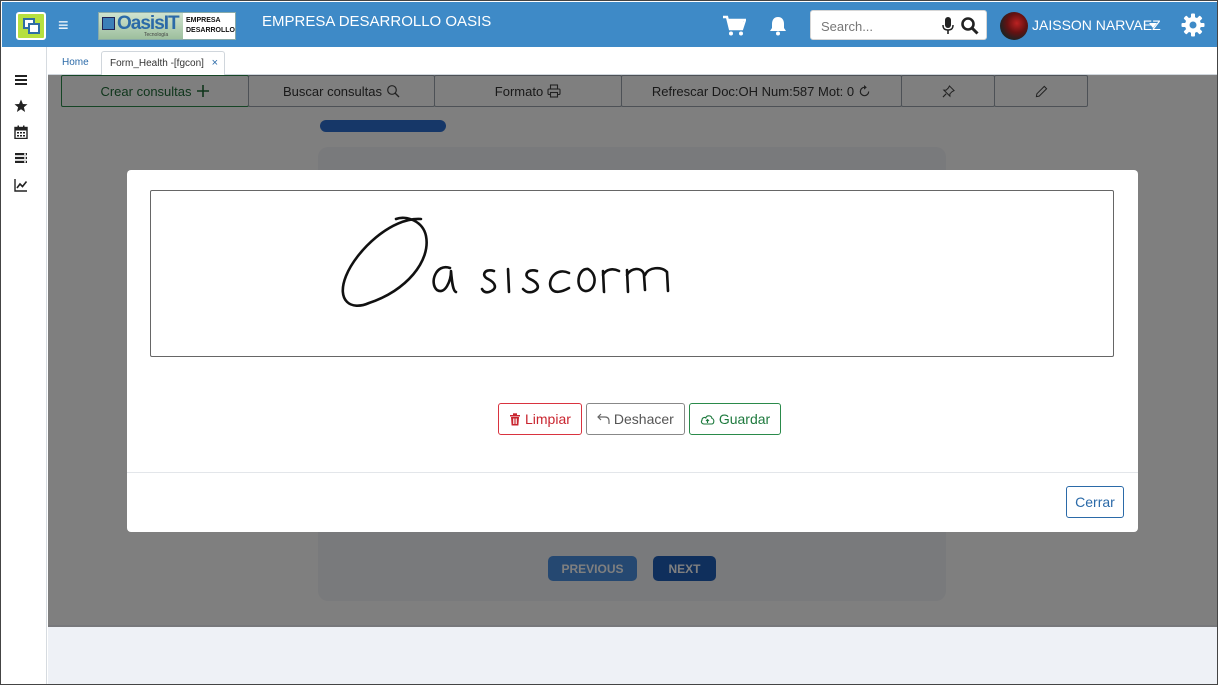  Describe the element at coordinates (215, 63) in the screenshot. I see `tab-close-icon: ×` at that location.